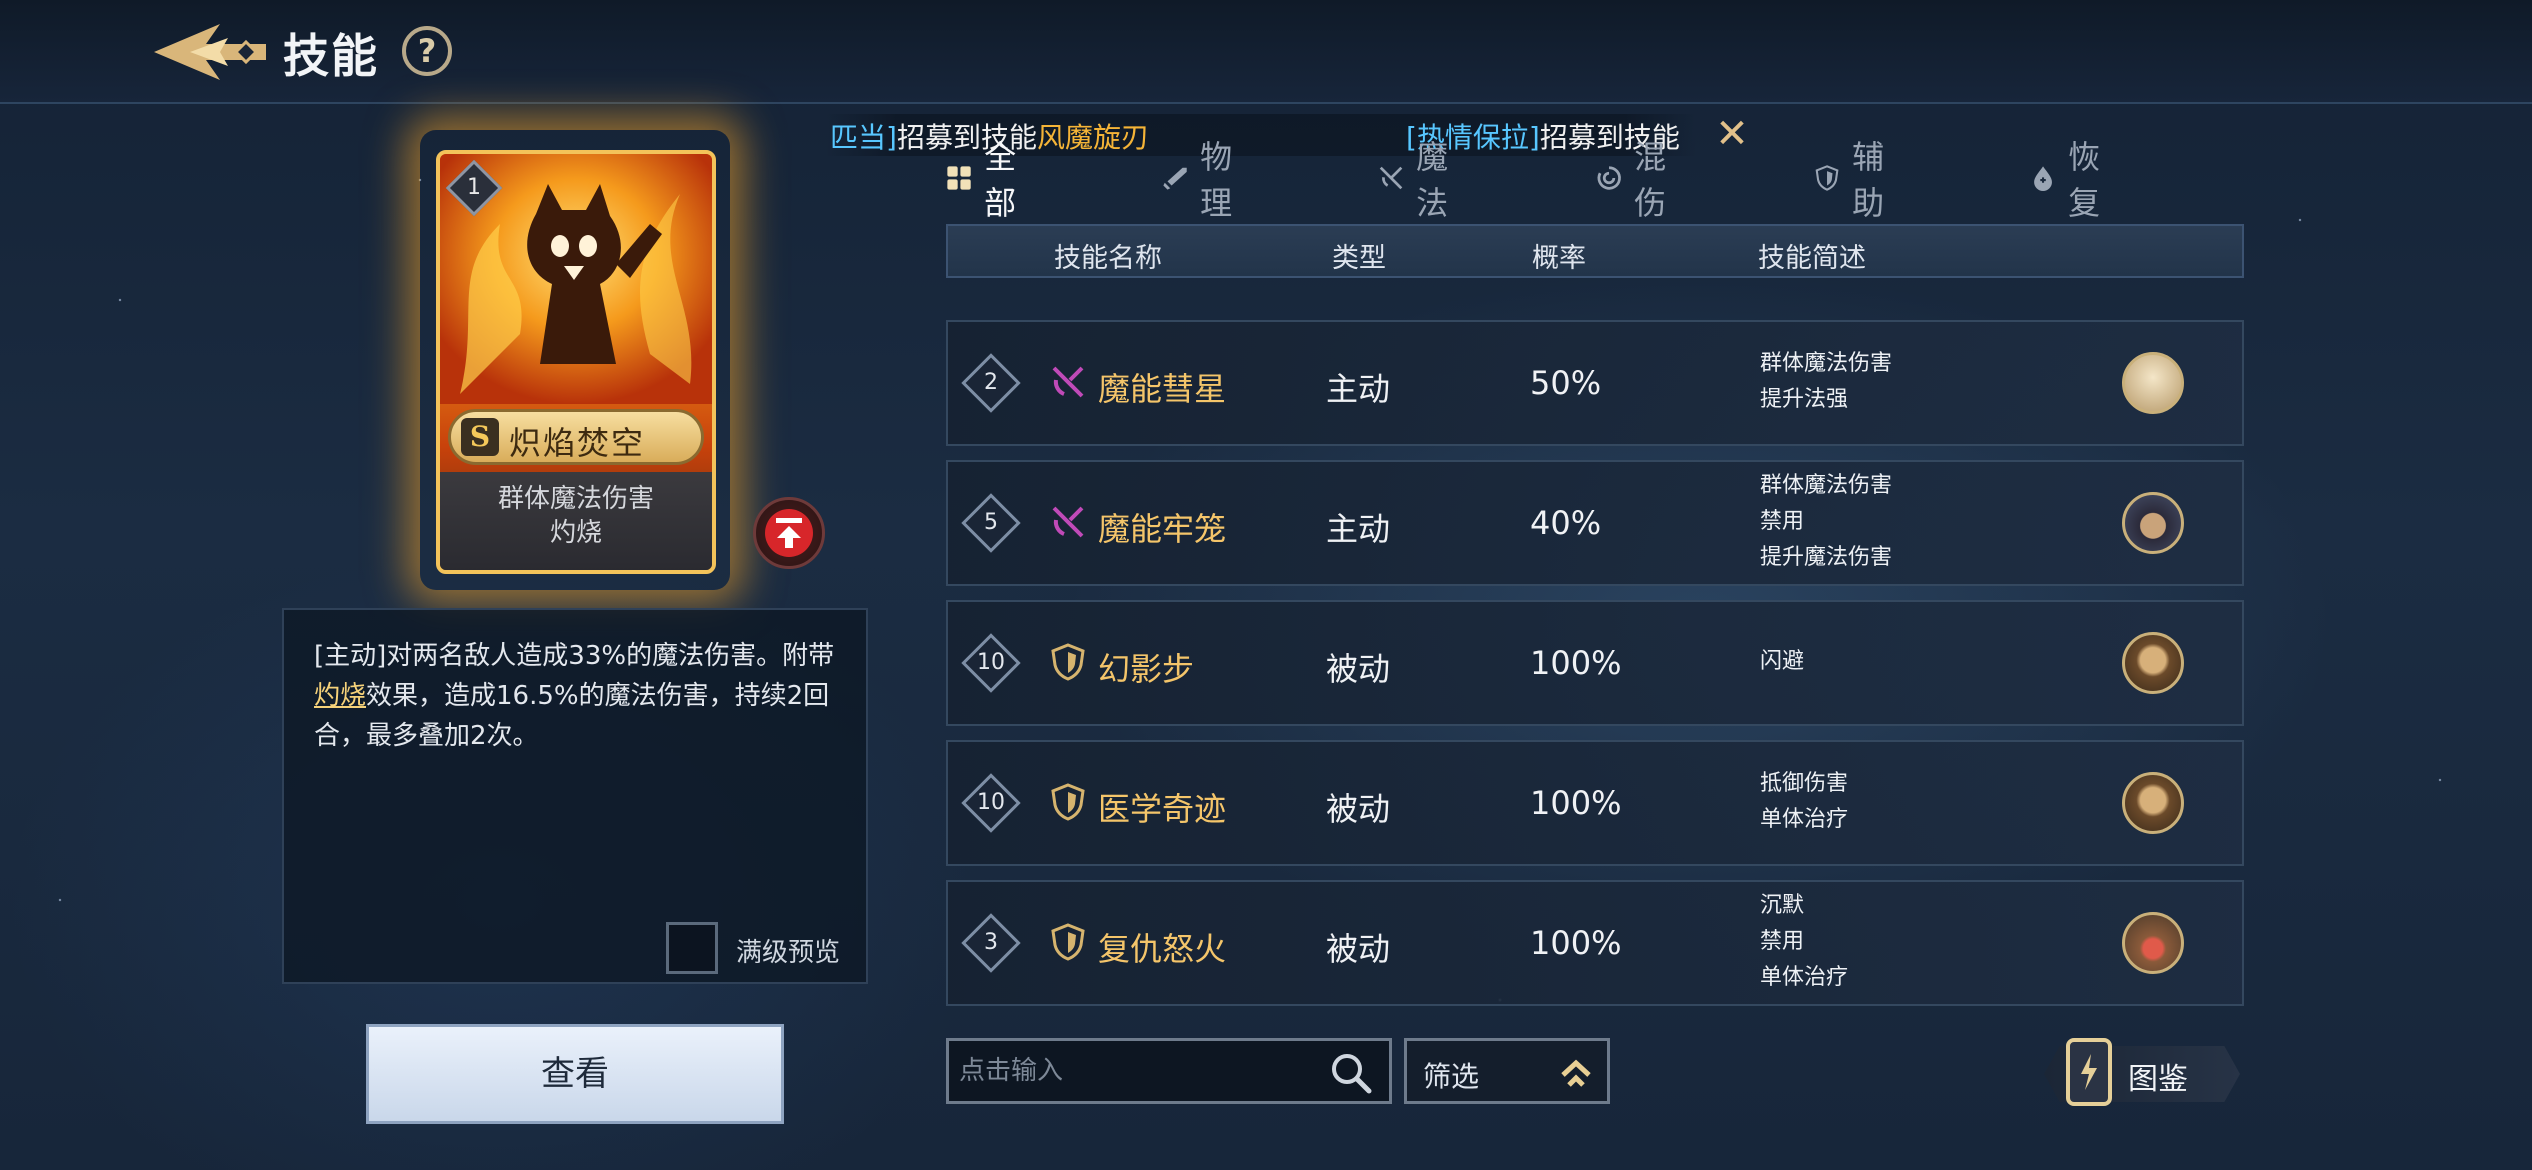 The height and width of the screenshot is (1170, 2532). Describe the element at coordinates (480, 437) in the screenshot. I see `rarity-badge: S` at that location.